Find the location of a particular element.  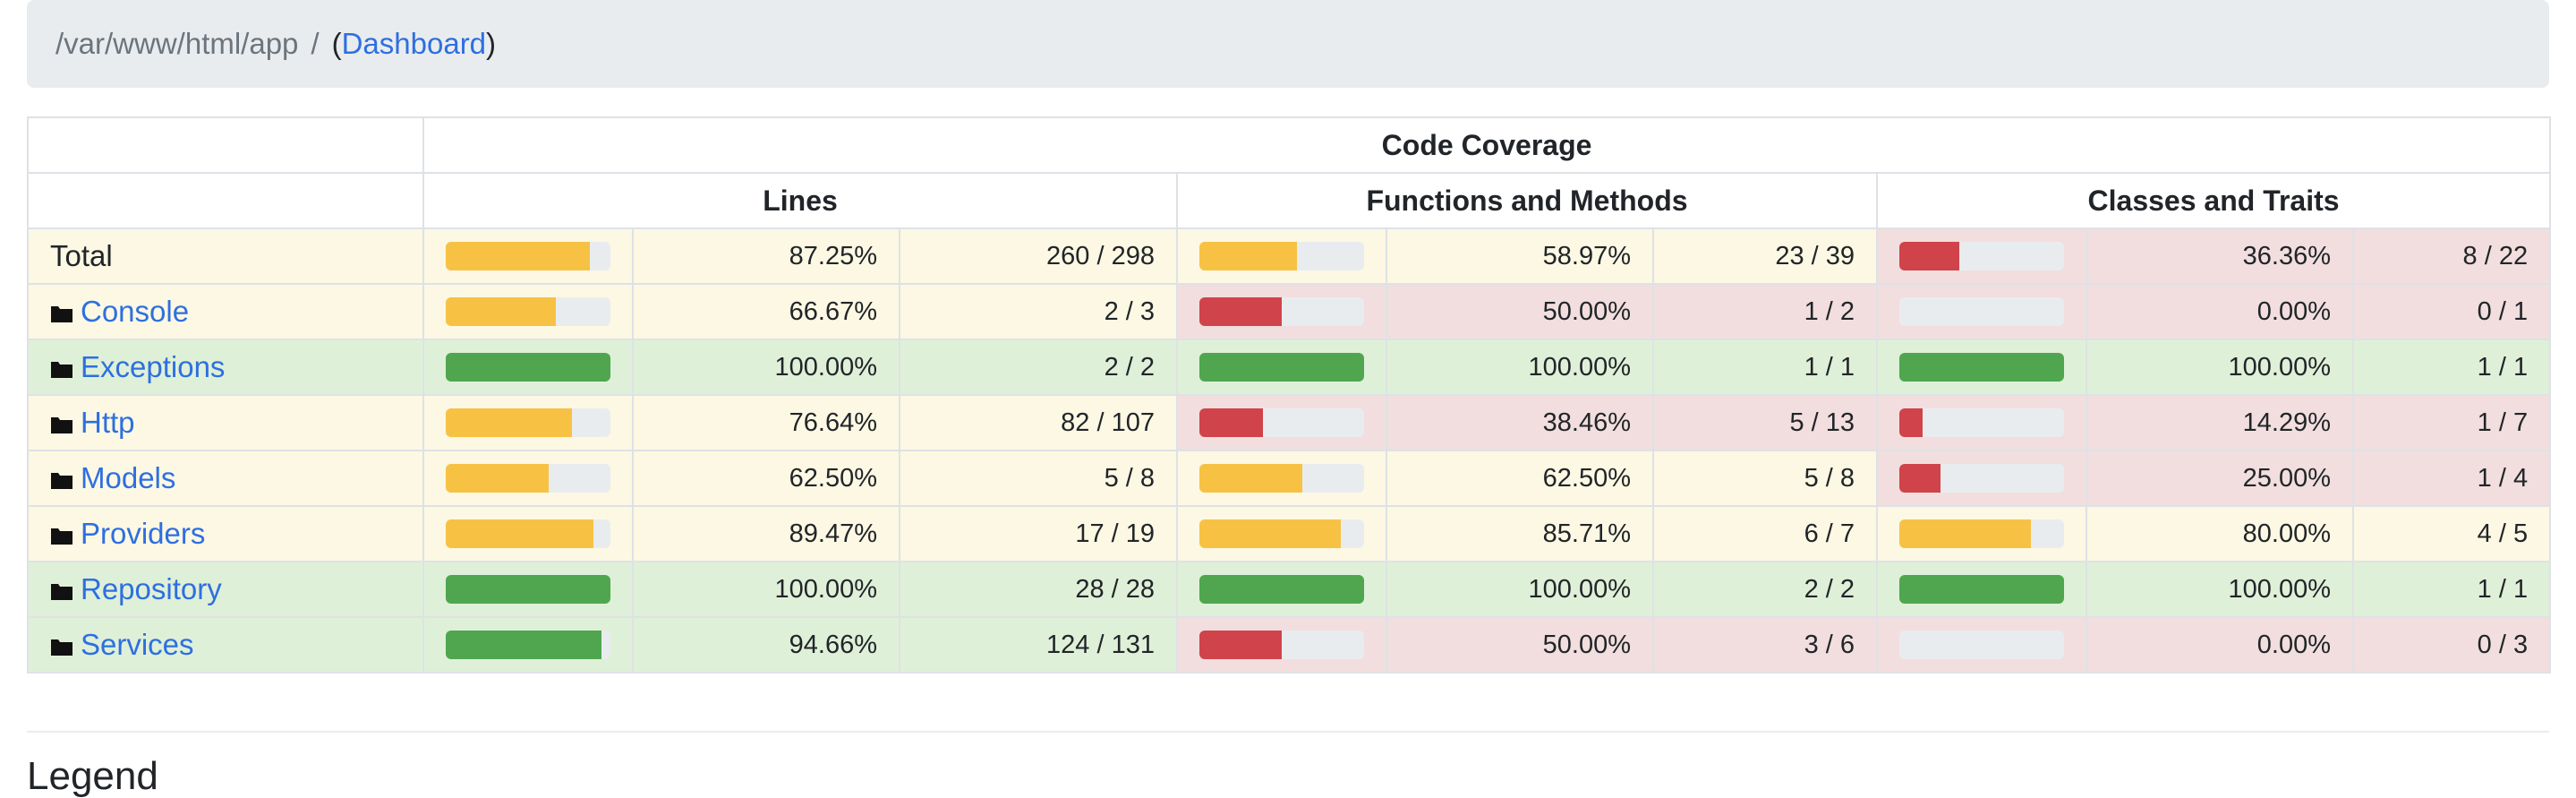

functions-progress-bar is located at coordinates (1281, 368).